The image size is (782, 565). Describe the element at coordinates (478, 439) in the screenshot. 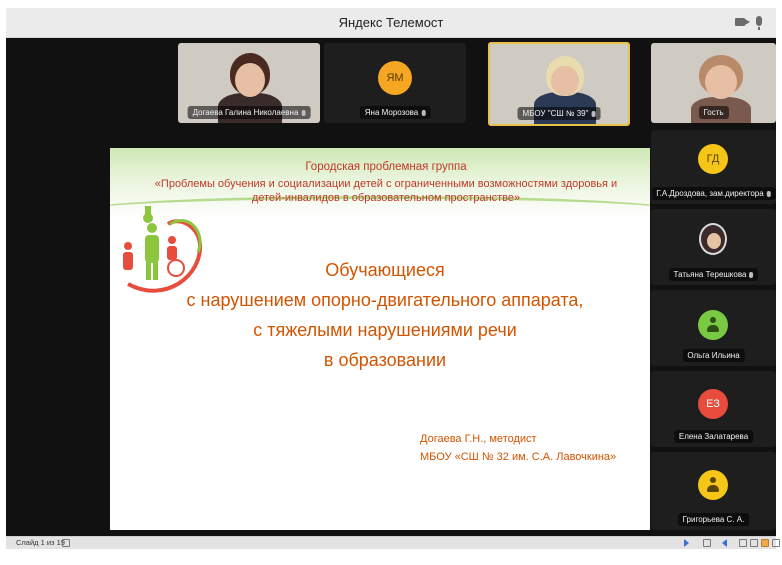

I see `slide-author-name: Догаева Г.Н., методист` at that location.